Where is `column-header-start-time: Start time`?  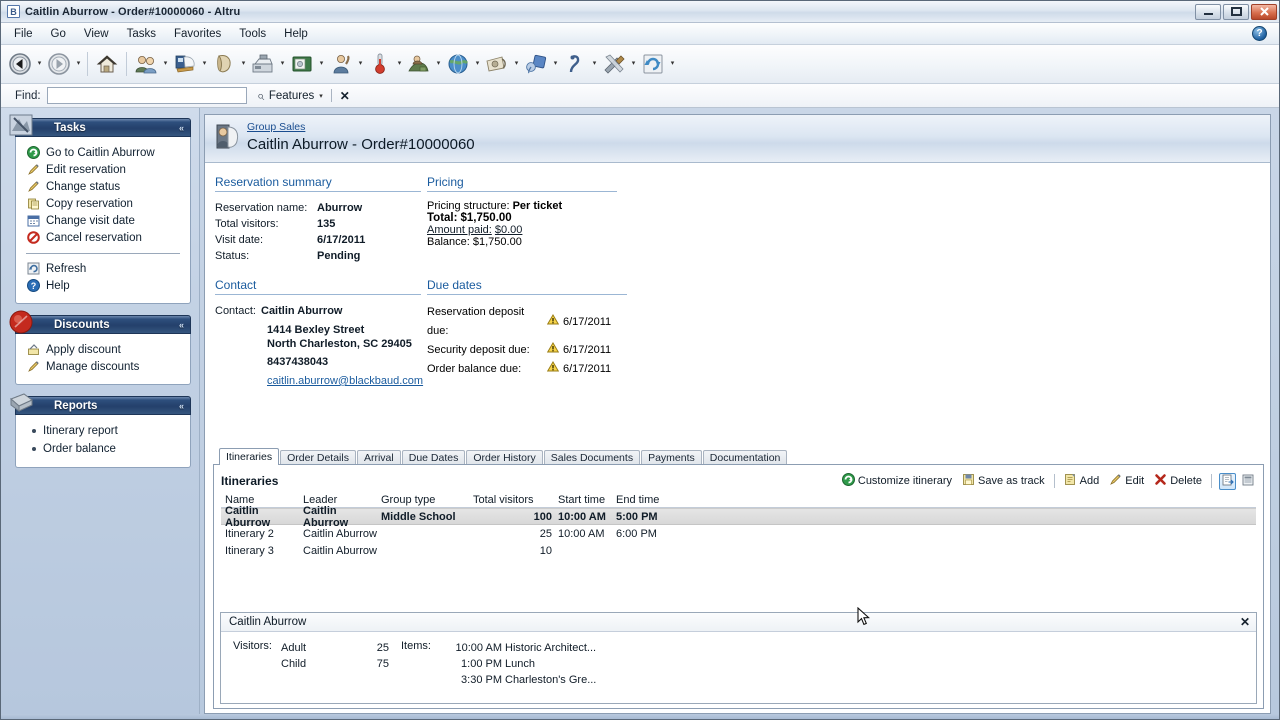
column-header-start-time: Start time is located at coordinates (587, 500).